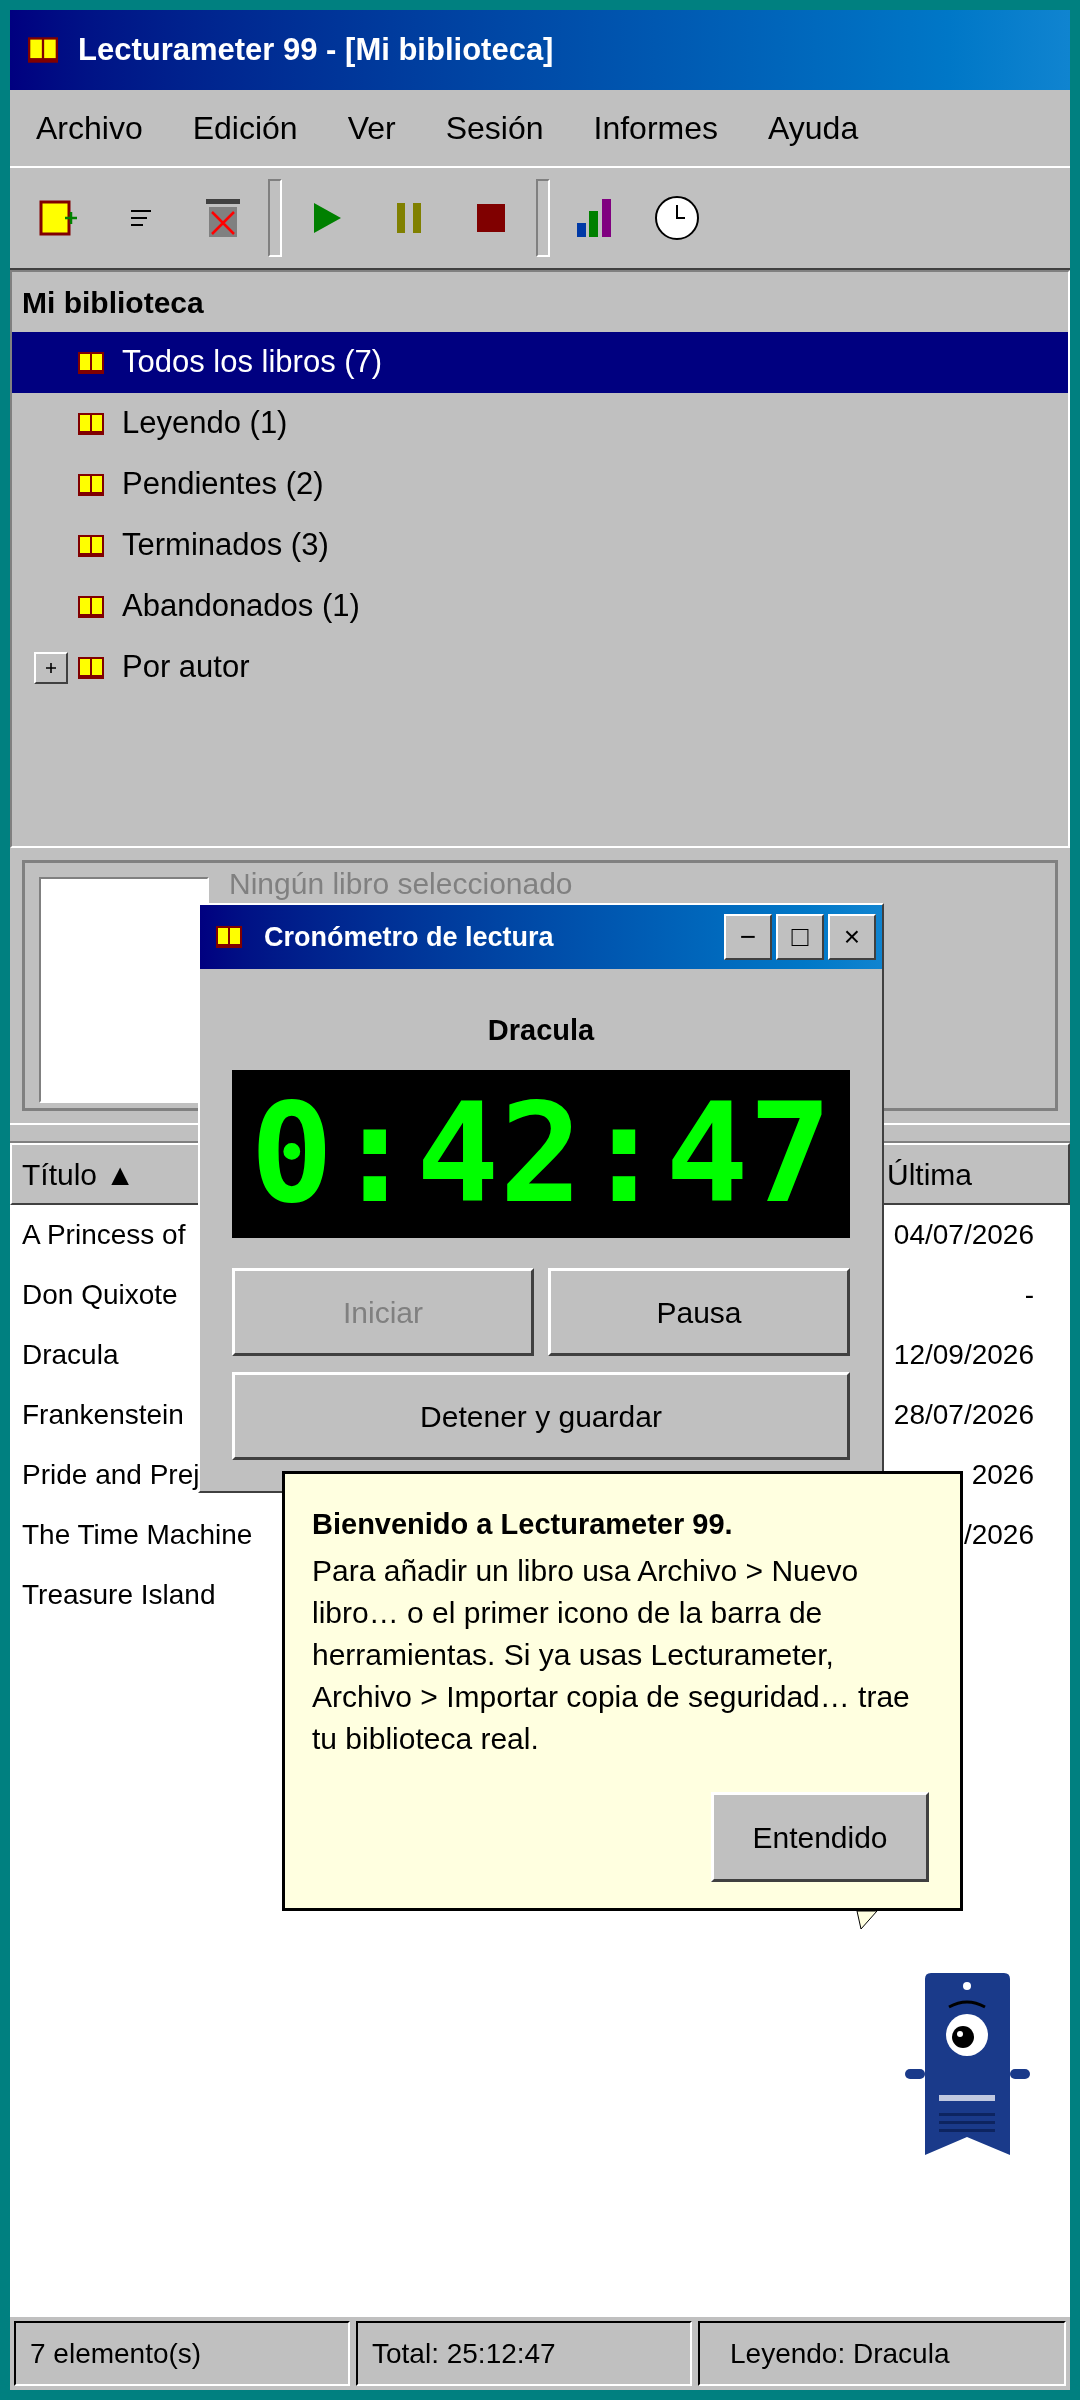  What do you see at coordinates (223, 484) in the screenshot?
I see `tree-label: Pendientes (2)` at bounding box center [223, 484].